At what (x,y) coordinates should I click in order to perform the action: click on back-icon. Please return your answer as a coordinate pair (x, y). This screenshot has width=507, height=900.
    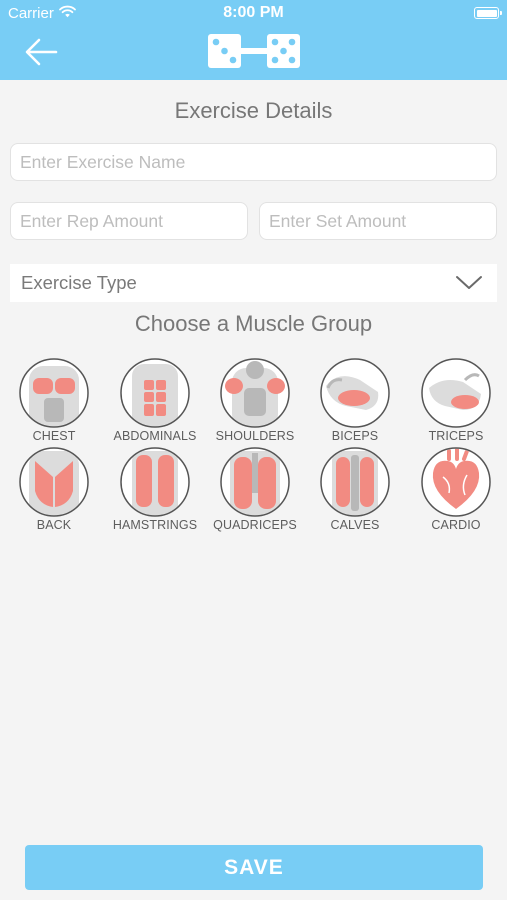
    Looking at the image, I should click on (54, 482).